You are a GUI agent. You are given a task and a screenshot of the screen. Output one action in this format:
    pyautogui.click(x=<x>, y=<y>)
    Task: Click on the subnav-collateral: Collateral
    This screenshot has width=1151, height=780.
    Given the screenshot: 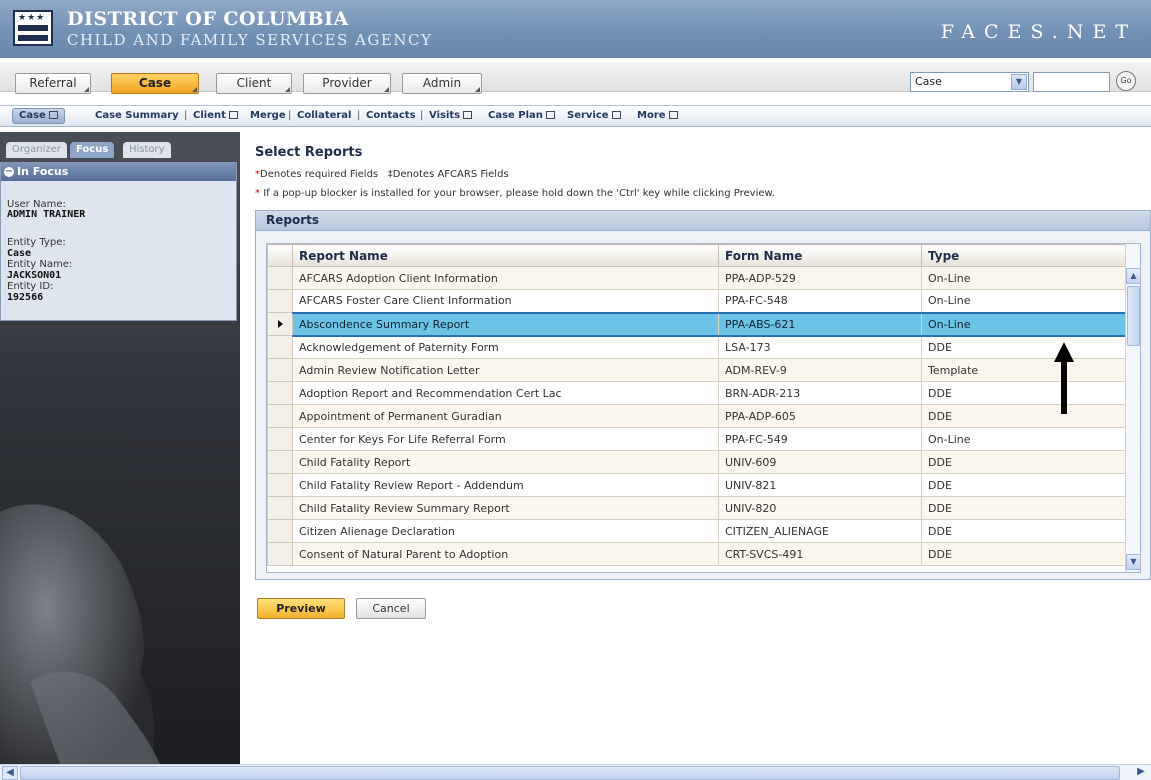 What is the action you would take?
    pyautogui.click(x=324, y=115)
    